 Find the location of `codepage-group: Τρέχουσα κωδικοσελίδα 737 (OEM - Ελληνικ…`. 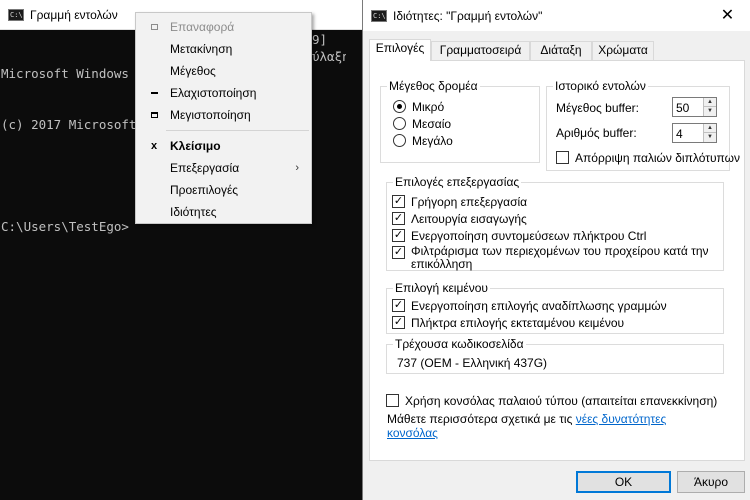

codepage-group: Τρέχουσα κωδικοσελίδα 737 (OEM - Ελληνικ… is located at coordinates (555, 355).